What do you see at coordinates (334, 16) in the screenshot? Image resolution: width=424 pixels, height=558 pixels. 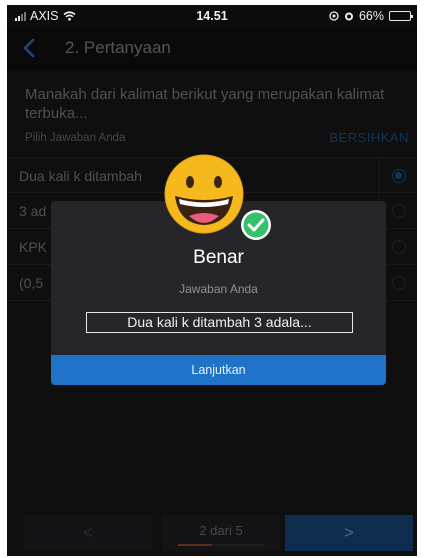 I see `location-icon` at bounding box center [334, 16].